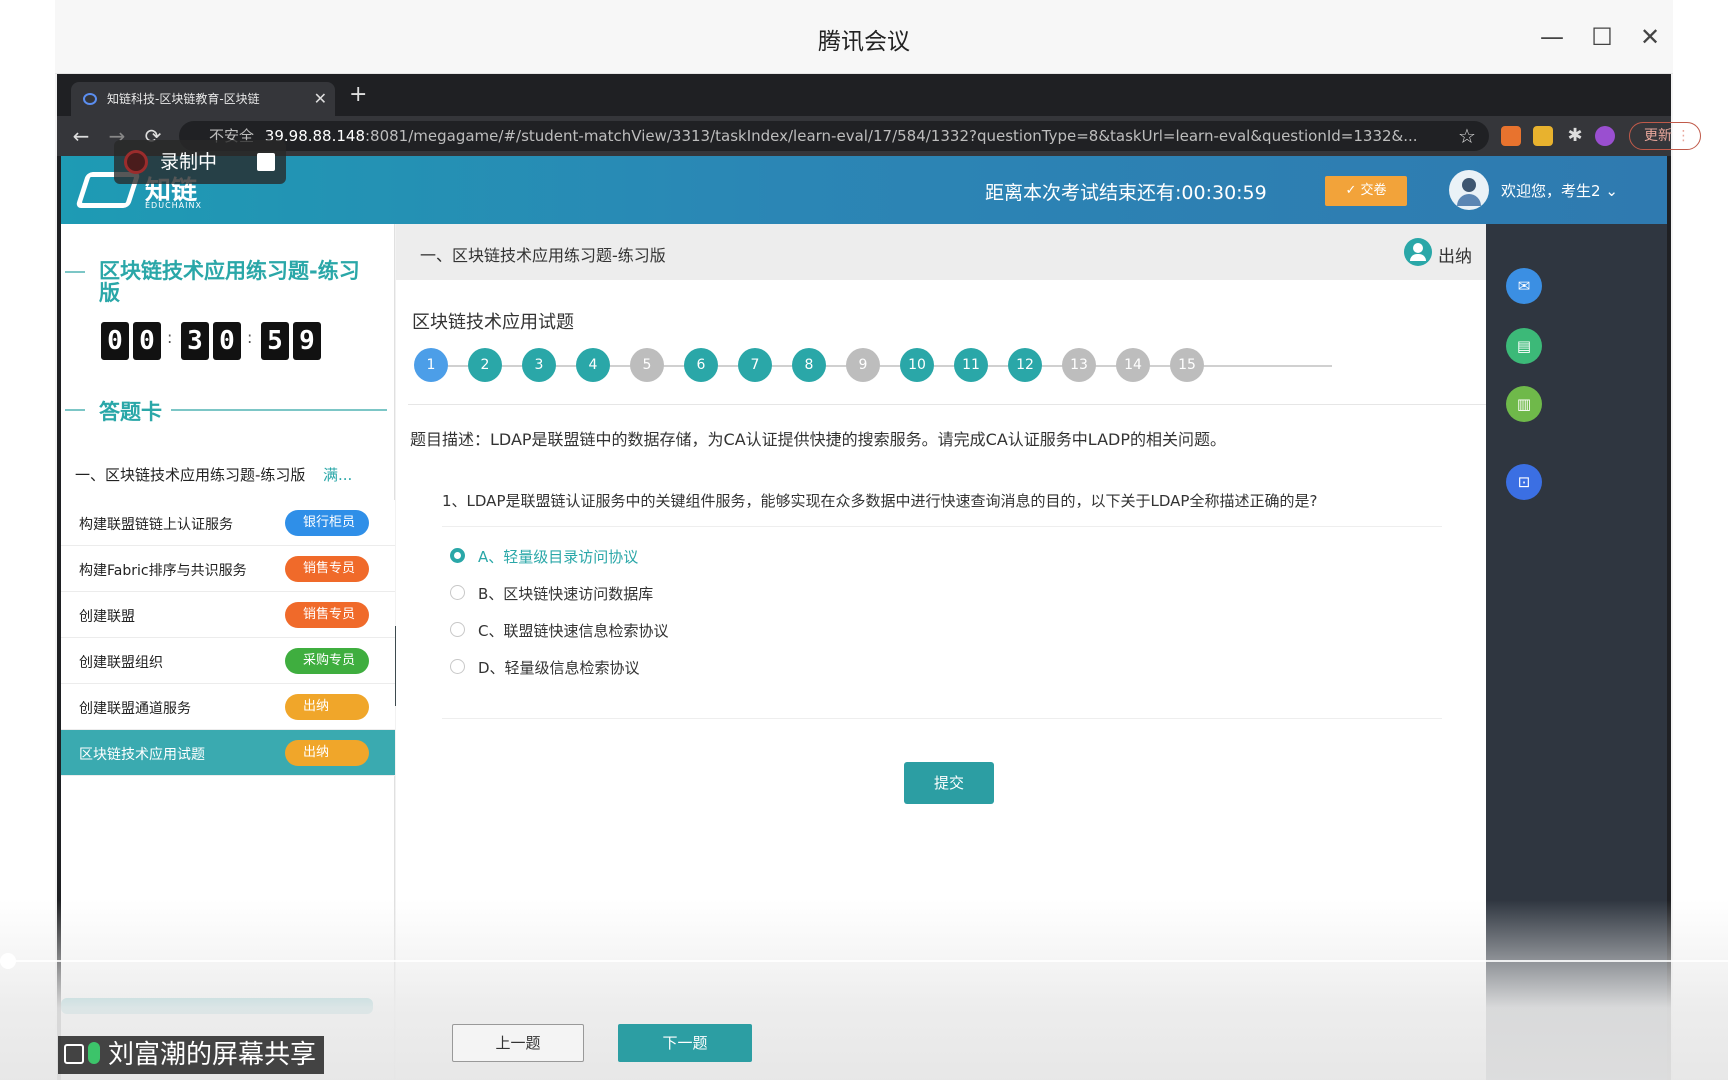  What do you see at coordinates (485, 365) in the screenshot?
I see `question-number-button: 2` at bounding box center [485, 365].